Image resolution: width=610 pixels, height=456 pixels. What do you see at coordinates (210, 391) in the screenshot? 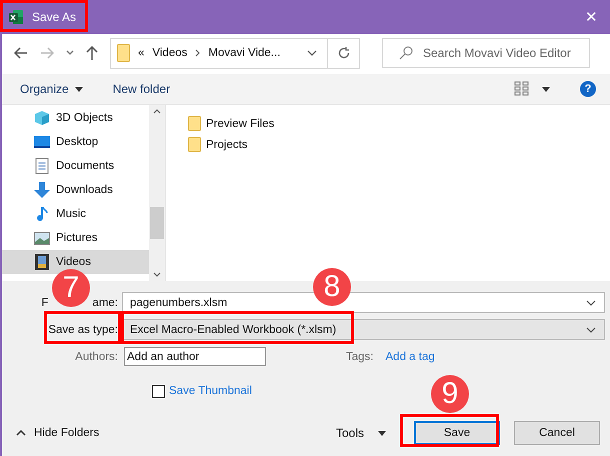
I see `save-thumbnail-label: Save Thumbnail` at bounding box center [210, 391].